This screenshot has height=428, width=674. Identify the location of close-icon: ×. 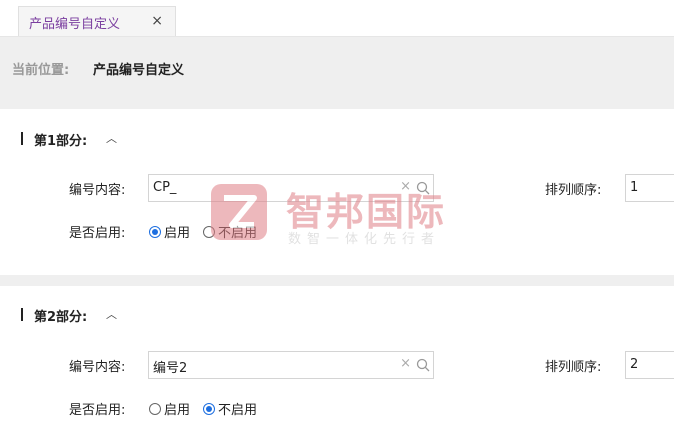
(157, 21).